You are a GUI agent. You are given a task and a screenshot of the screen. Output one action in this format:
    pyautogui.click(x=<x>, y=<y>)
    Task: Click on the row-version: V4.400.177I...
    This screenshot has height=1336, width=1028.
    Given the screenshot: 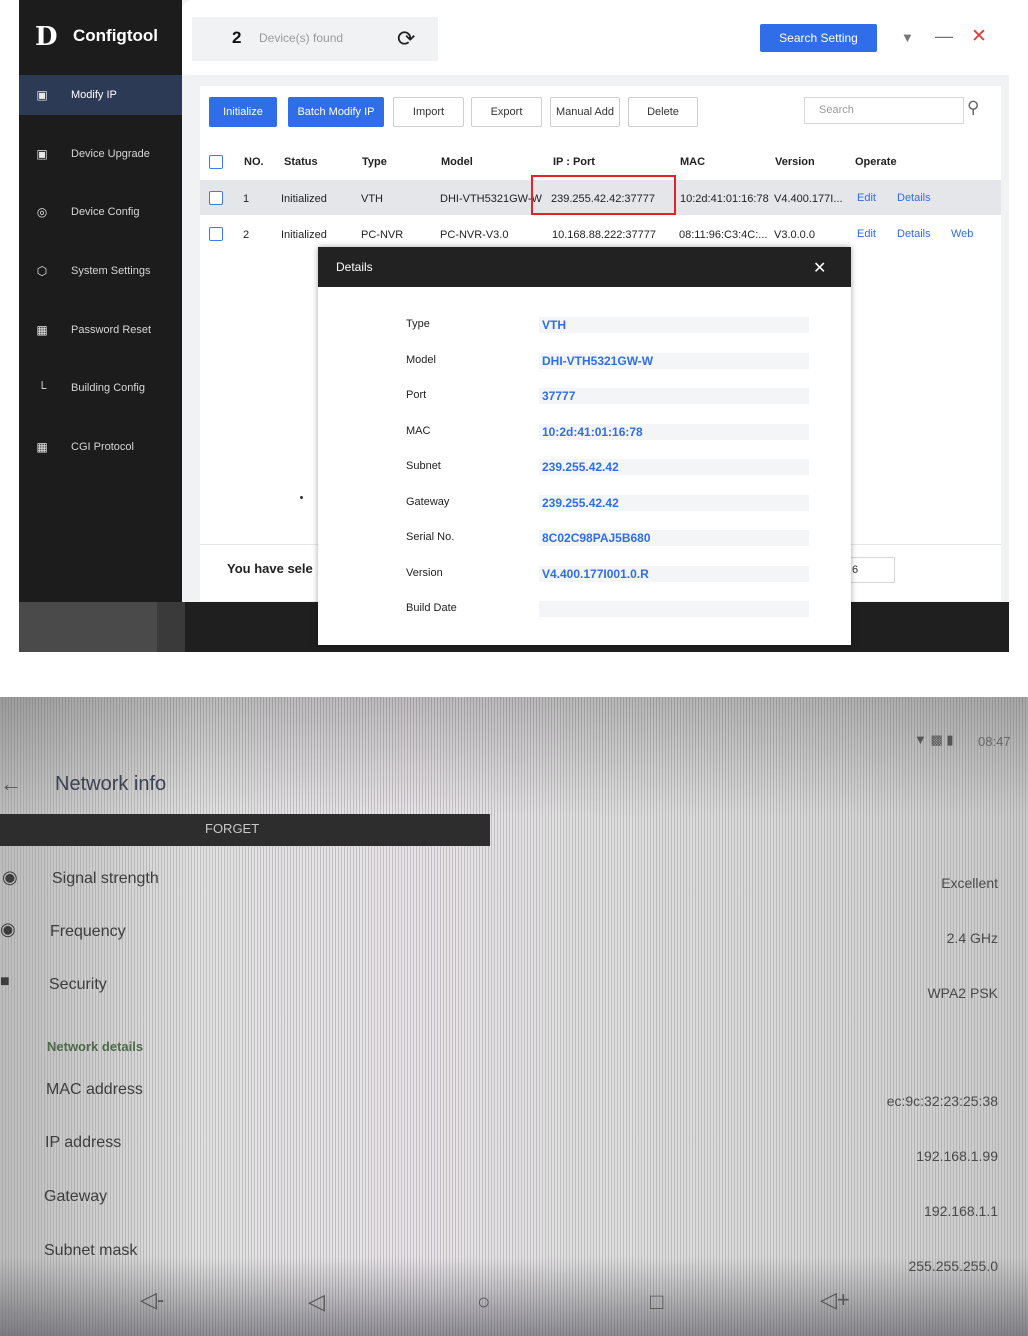 What is the action you would take?
    pyautogui.click(x=808, y=199)
    